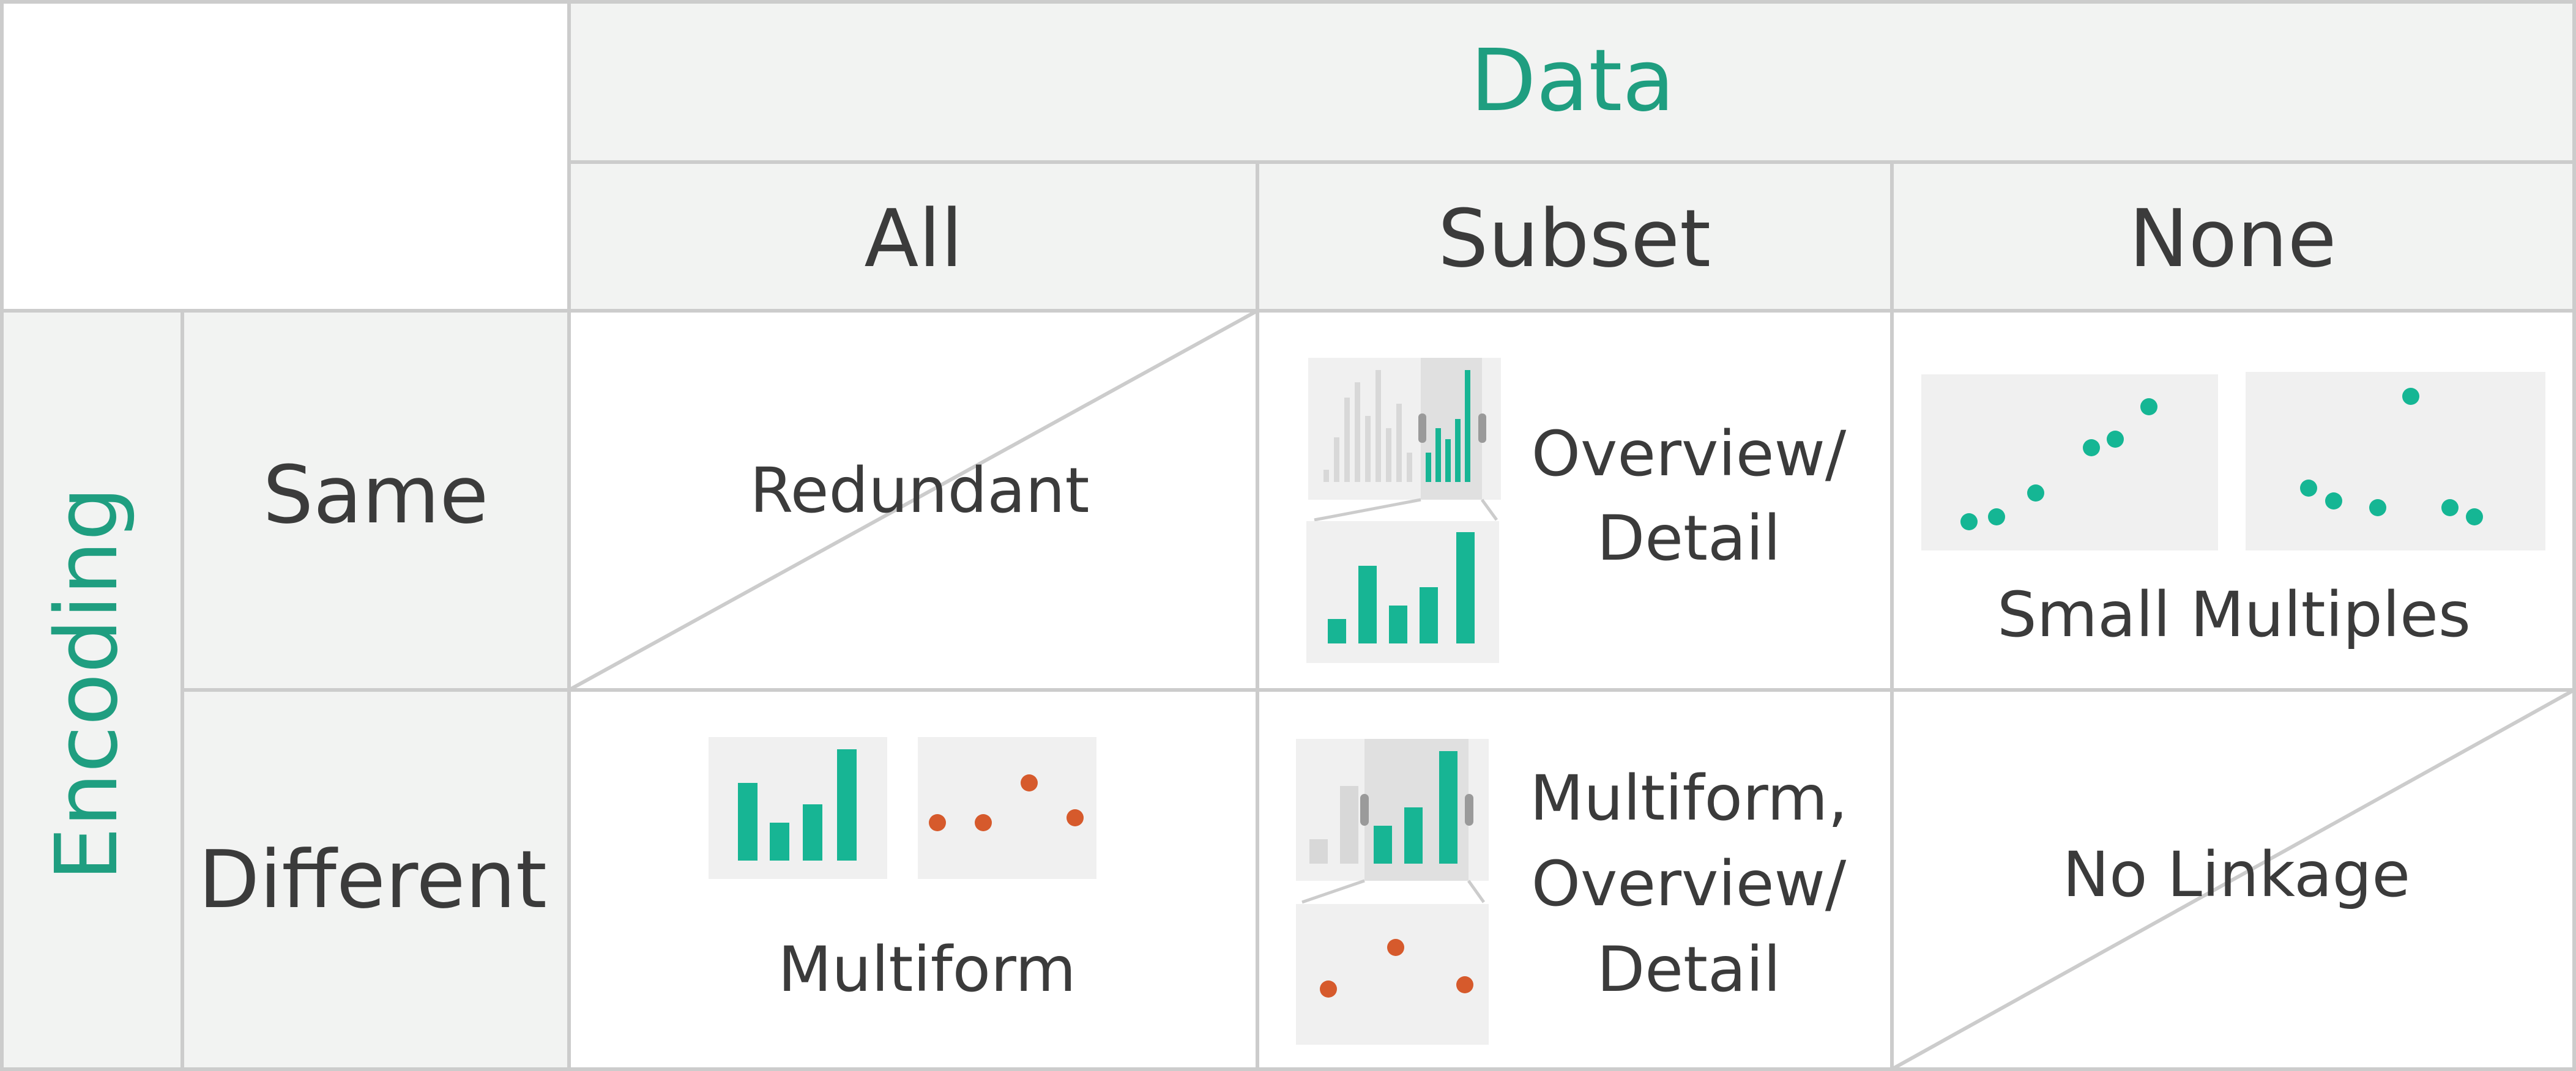  Describe the element at coordinates (798, 808) in the screenshot. I see `bar-chart-icon` at that location.